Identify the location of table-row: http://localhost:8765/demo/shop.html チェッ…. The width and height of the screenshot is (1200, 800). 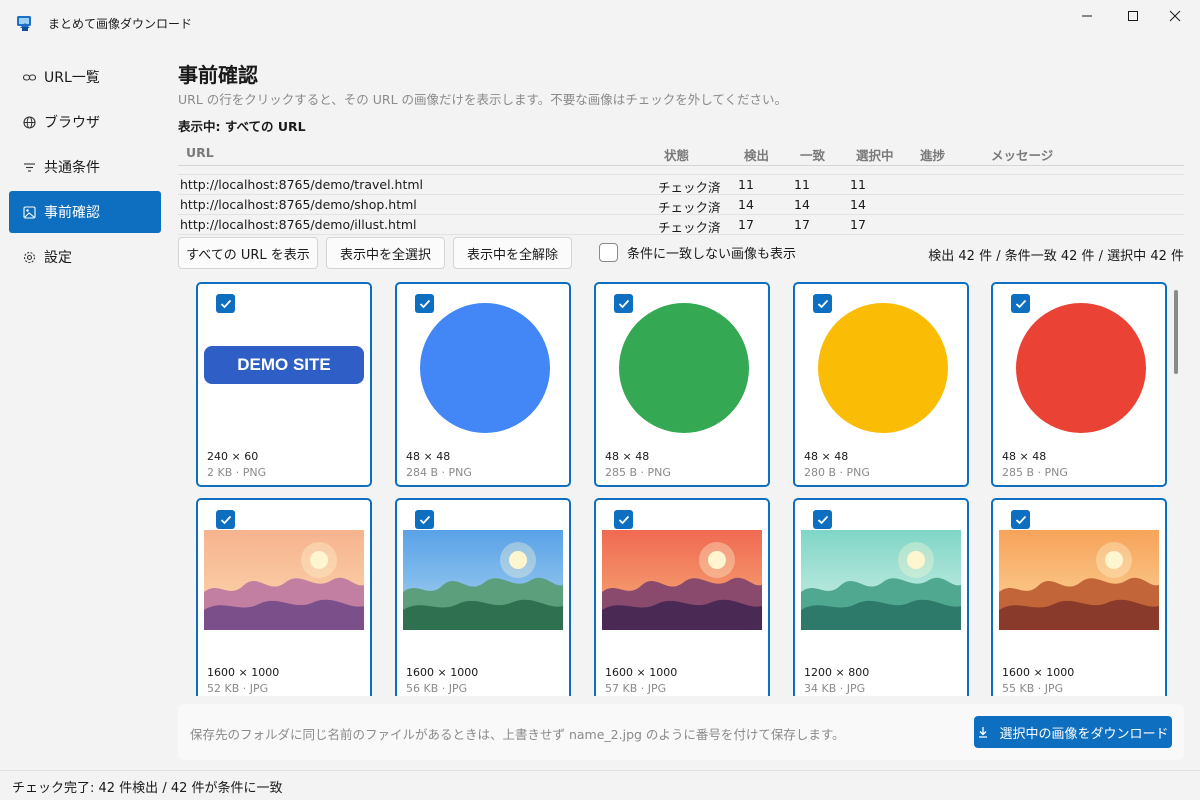
(681, 205).